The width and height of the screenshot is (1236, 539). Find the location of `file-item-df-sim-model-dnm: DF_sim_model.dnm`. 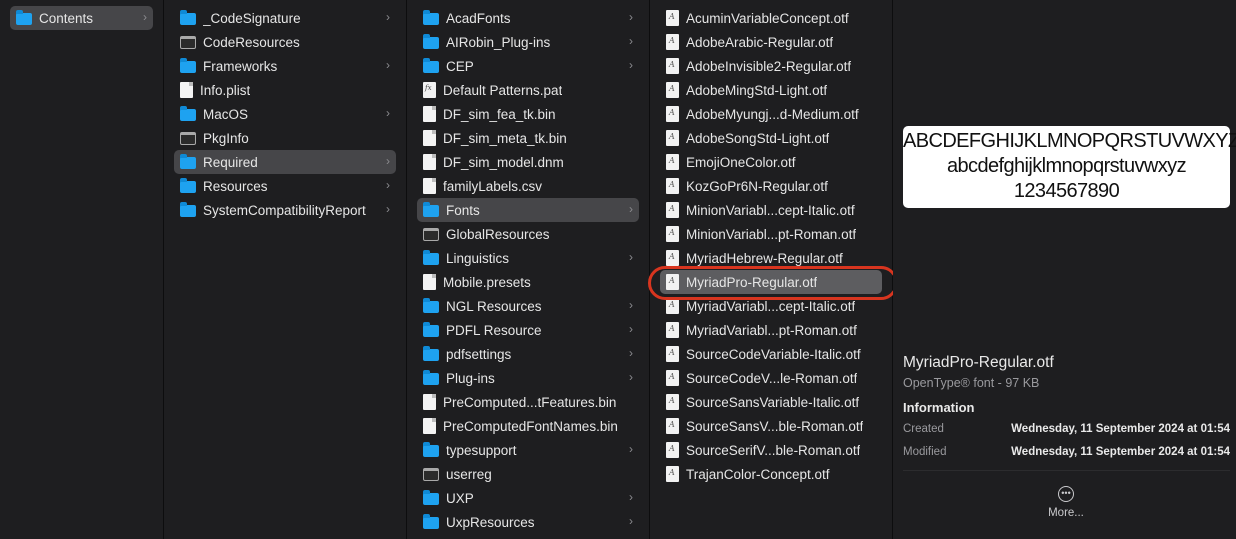

file-item-df-sim-model-dnm: DF_sim_model.dnm is located at coordinates (528, 162).